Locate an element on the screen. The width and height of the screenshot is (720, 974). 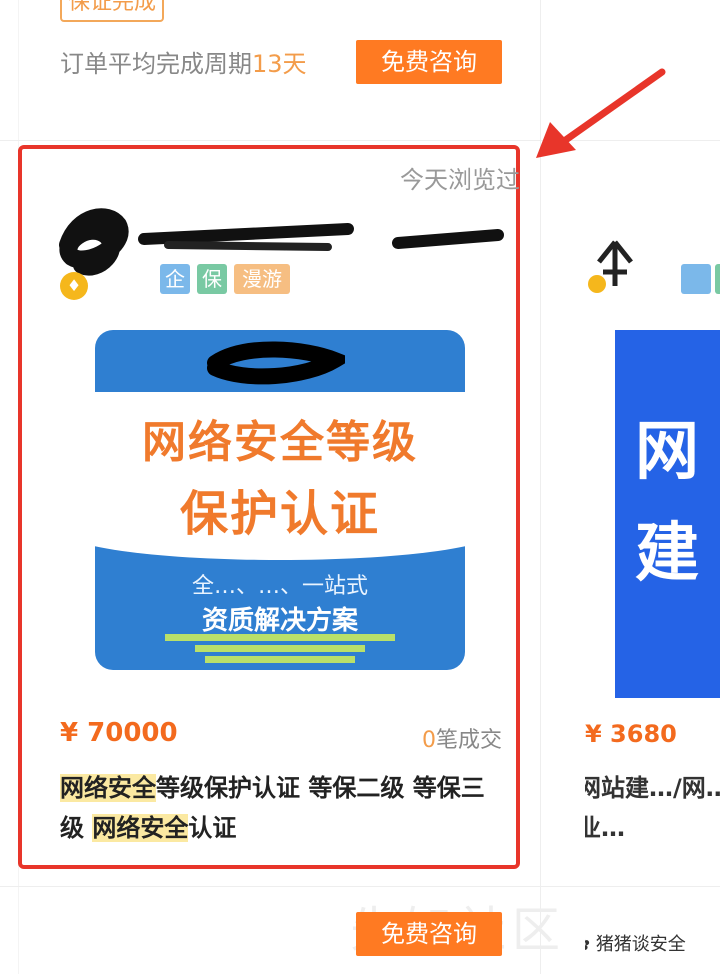
avg-cycle-text: 订单平均完成周期13天 is located at coordinates (183, 61).